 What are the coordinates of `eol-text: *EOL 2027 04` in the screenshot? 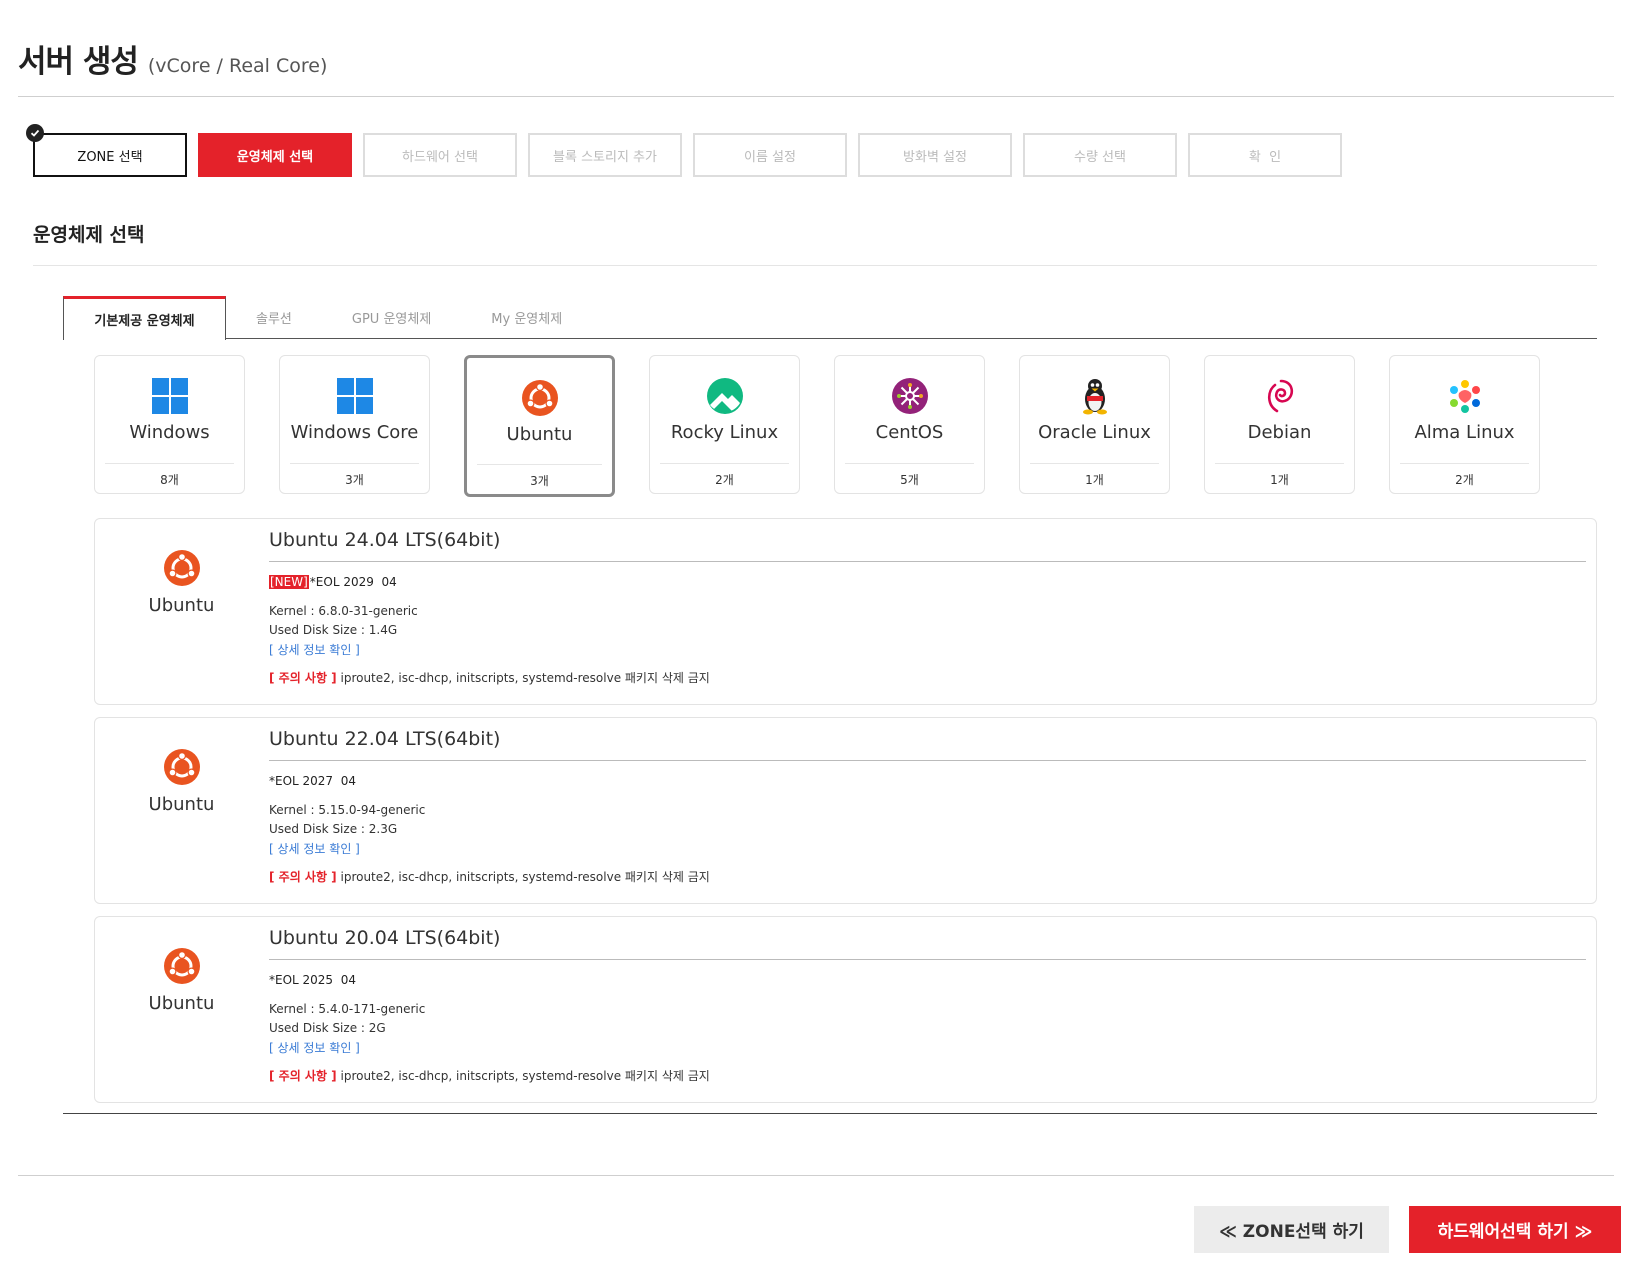 It's located at (312, 781).